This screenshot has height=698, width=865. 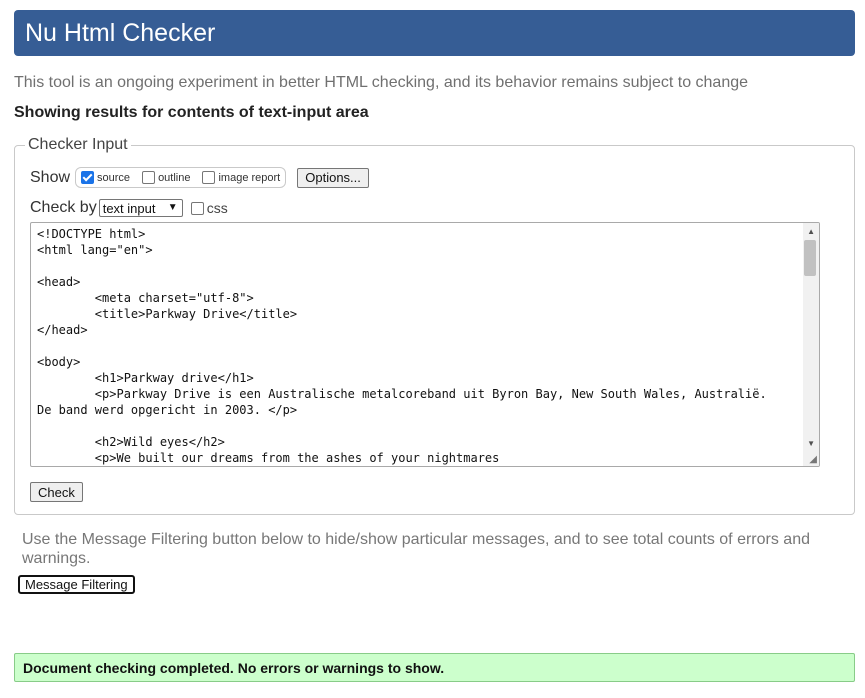 What do you see at coordinates (88, 177) in the screenshot?
I see `source-checkbox` at bounding box center [88, 177].